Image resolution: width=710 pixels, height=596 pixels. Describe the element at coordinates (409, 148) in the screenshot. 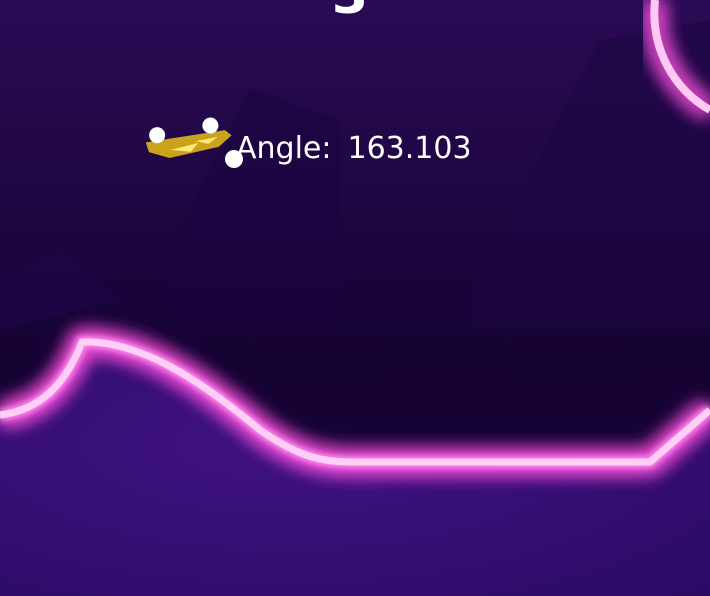

I see `angle-value: 163.103` at that location.